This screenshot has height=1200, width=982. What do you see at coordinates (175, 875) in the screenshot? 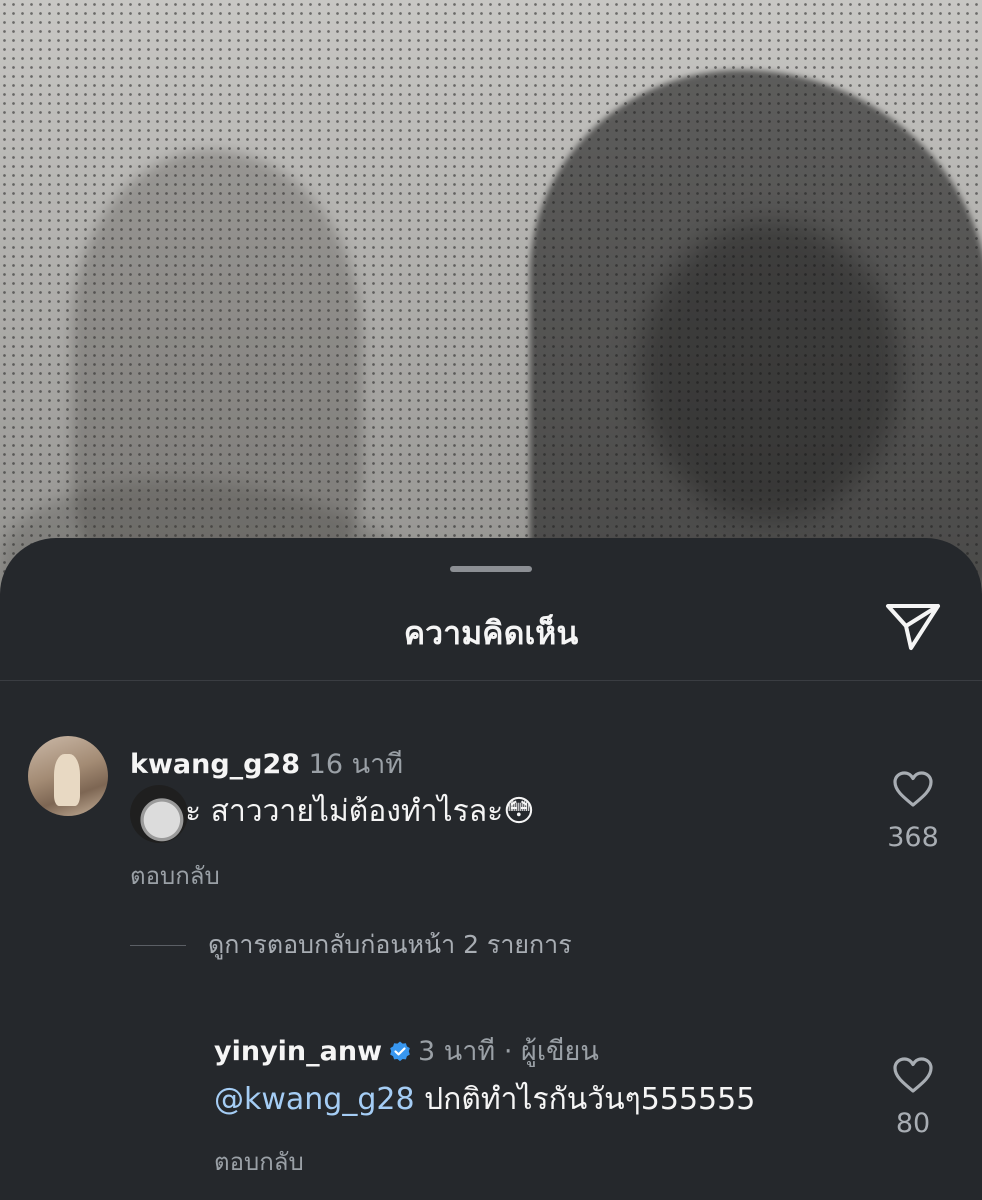
I see `comment-reply-button: ตอบกลับ` at bounding box center [175, 875].